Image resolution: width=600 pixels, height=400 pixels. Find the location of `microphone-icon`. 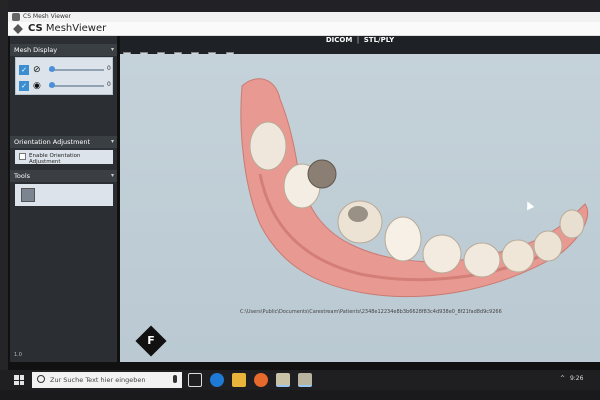

microphone-icon is located at coordinates (175, 379).